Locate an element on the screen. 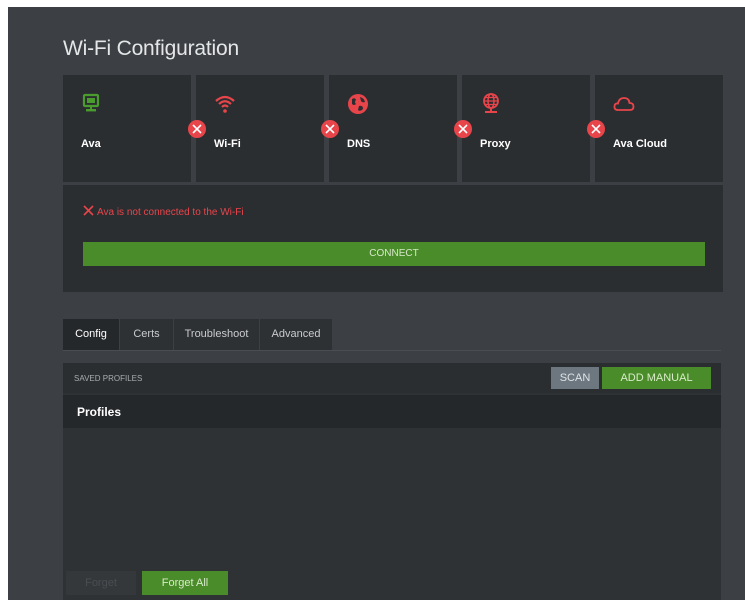 The image size is (745, 600). step-label: Ava is located at coordinates (91, 144).